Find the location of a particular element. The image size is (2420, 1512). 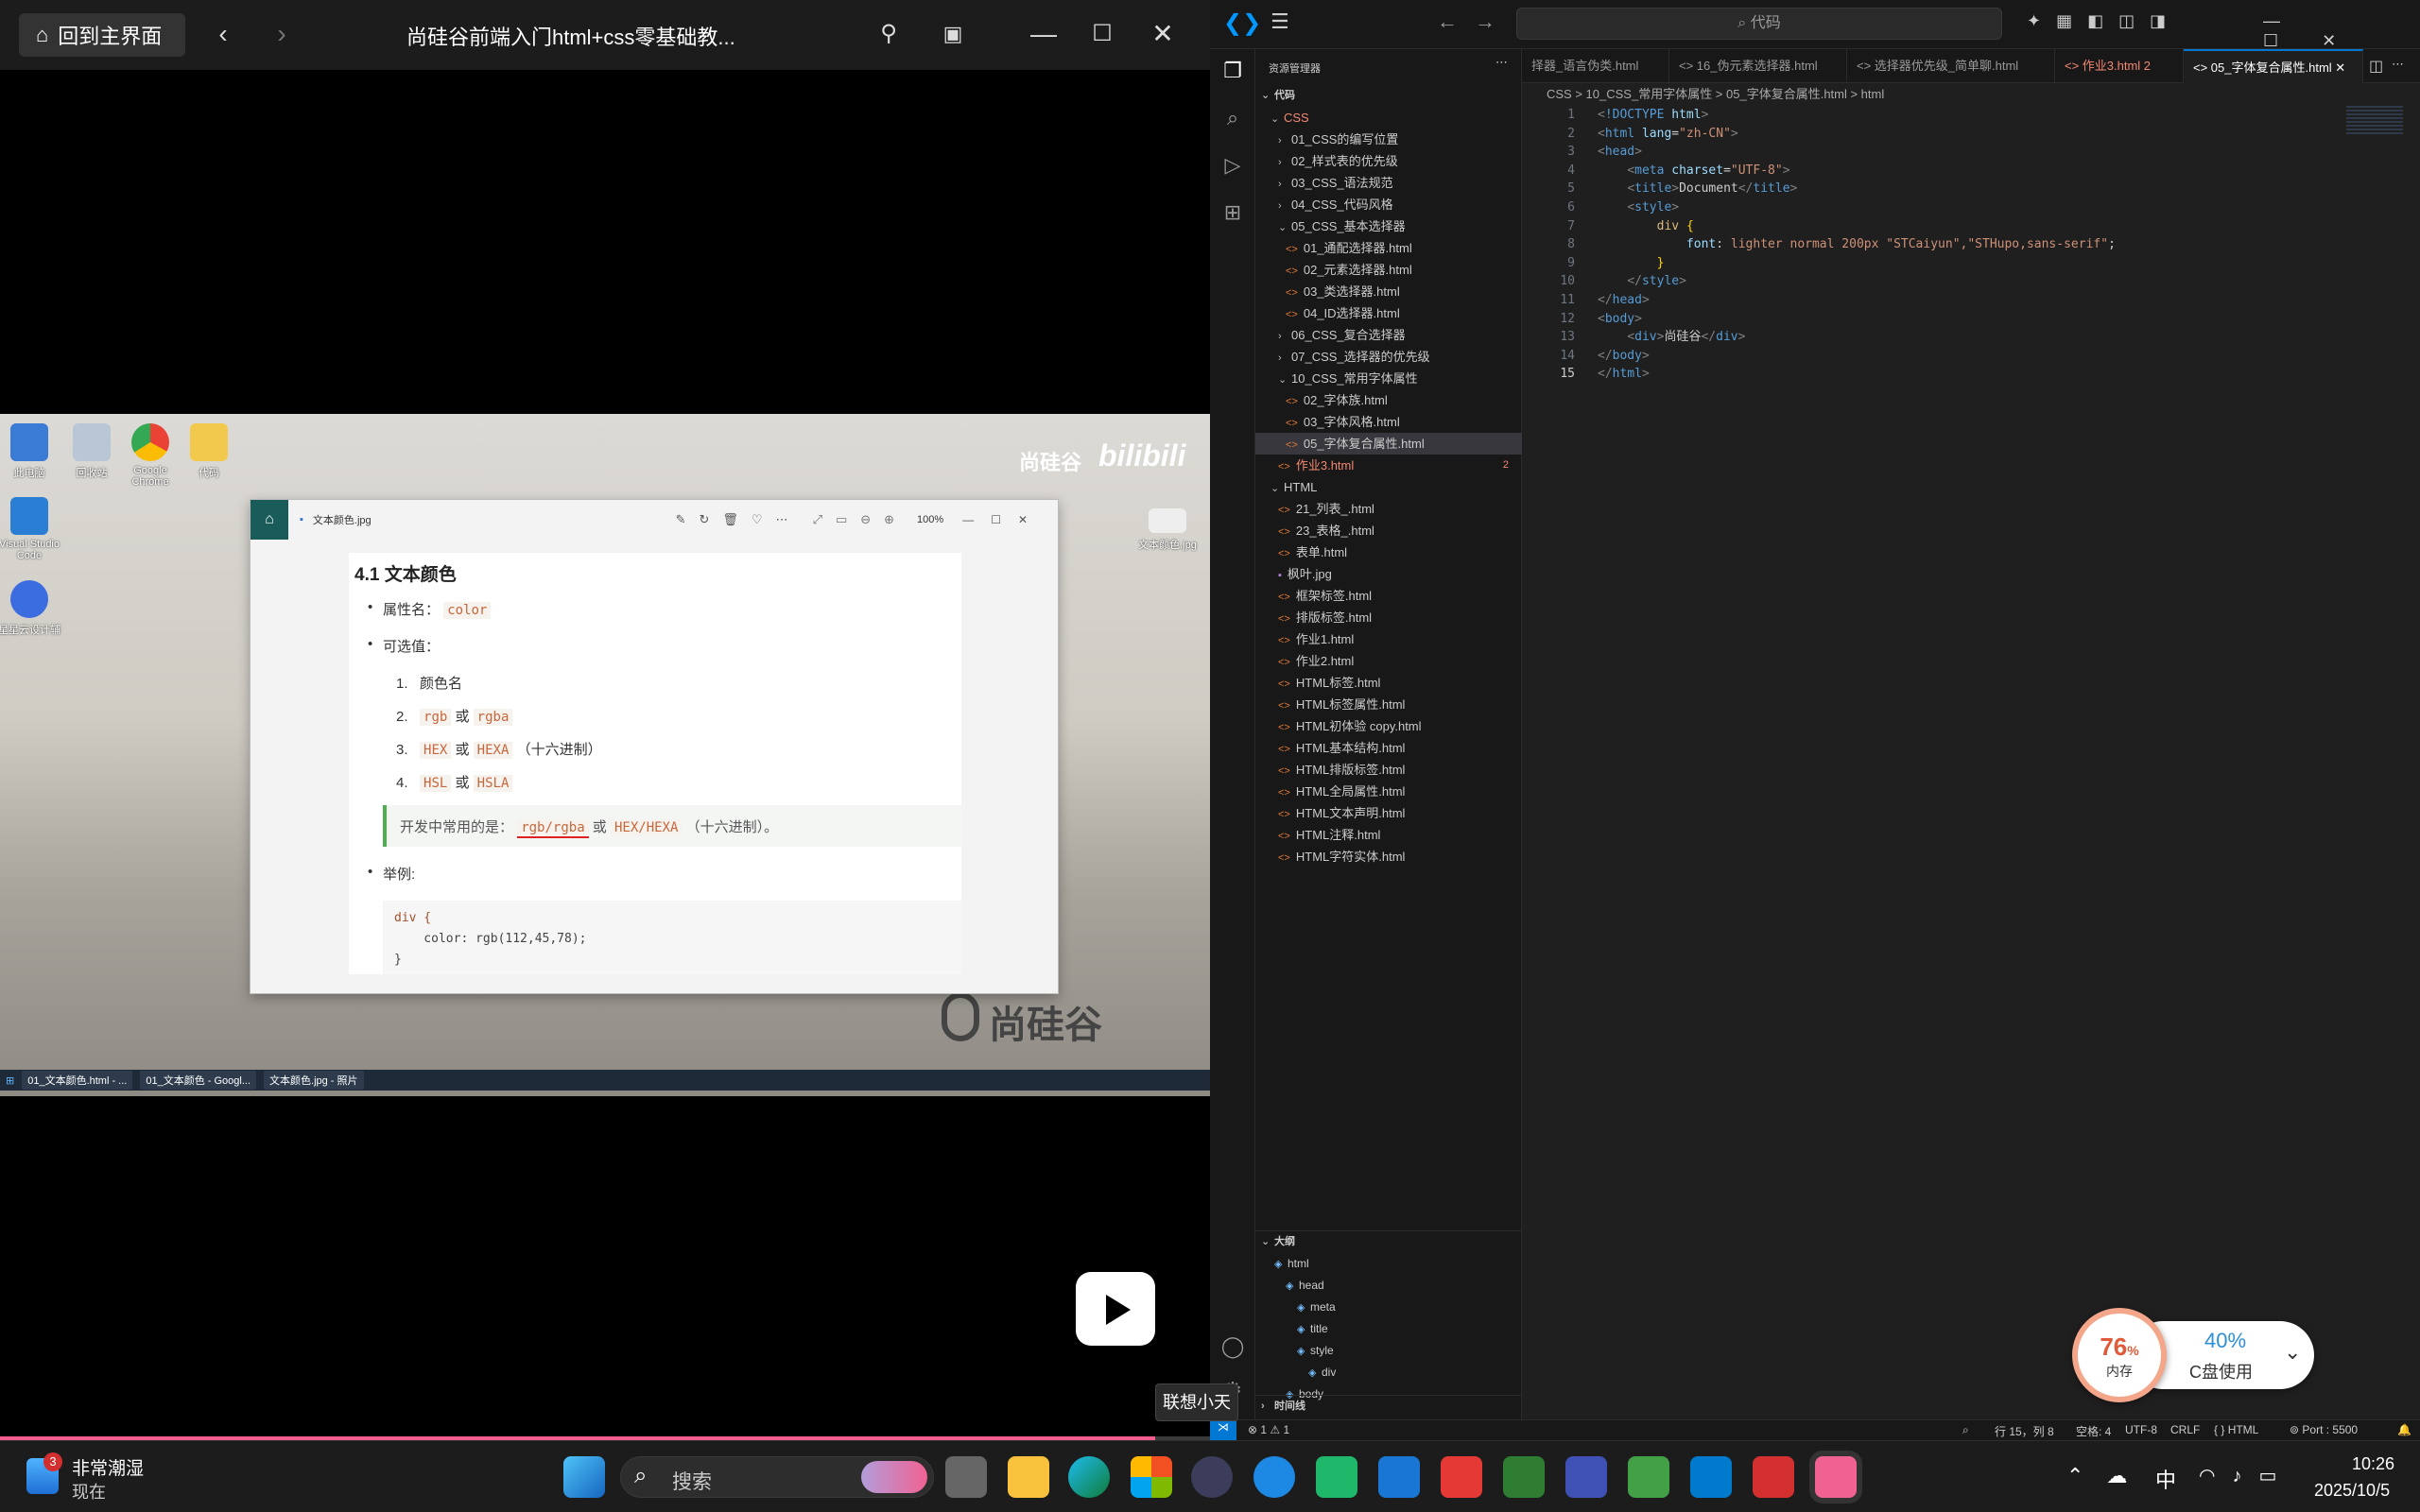

lenovo-assistant-icon is located at coordinates (1212, 1477).